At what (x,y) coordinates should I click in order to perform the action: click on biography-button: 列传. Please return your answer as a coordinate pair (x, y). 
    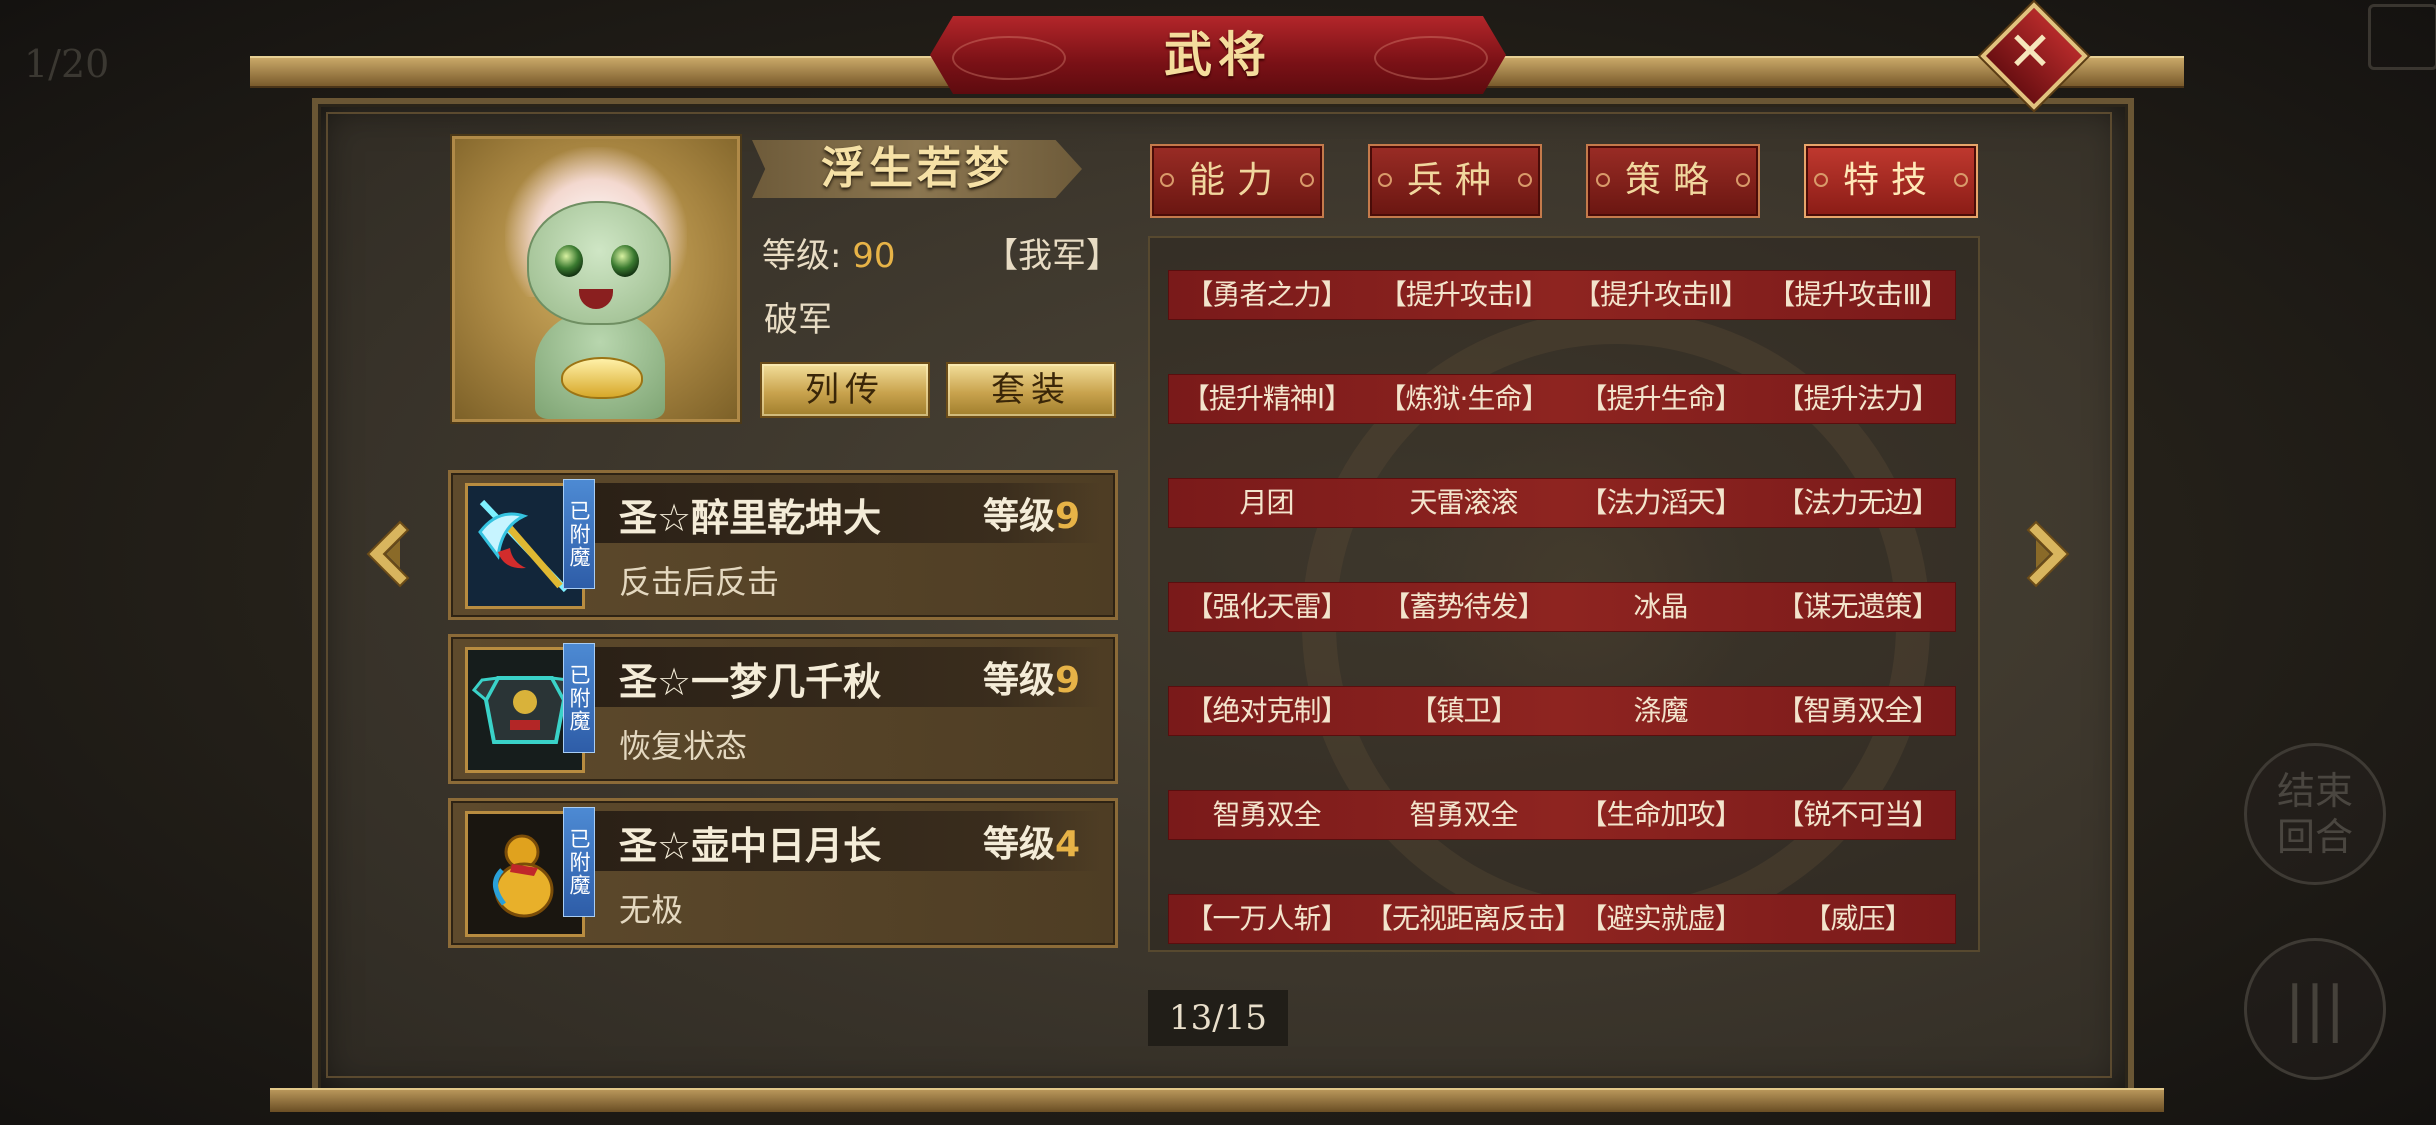
    Looking at the image, I should click on (845, 390).